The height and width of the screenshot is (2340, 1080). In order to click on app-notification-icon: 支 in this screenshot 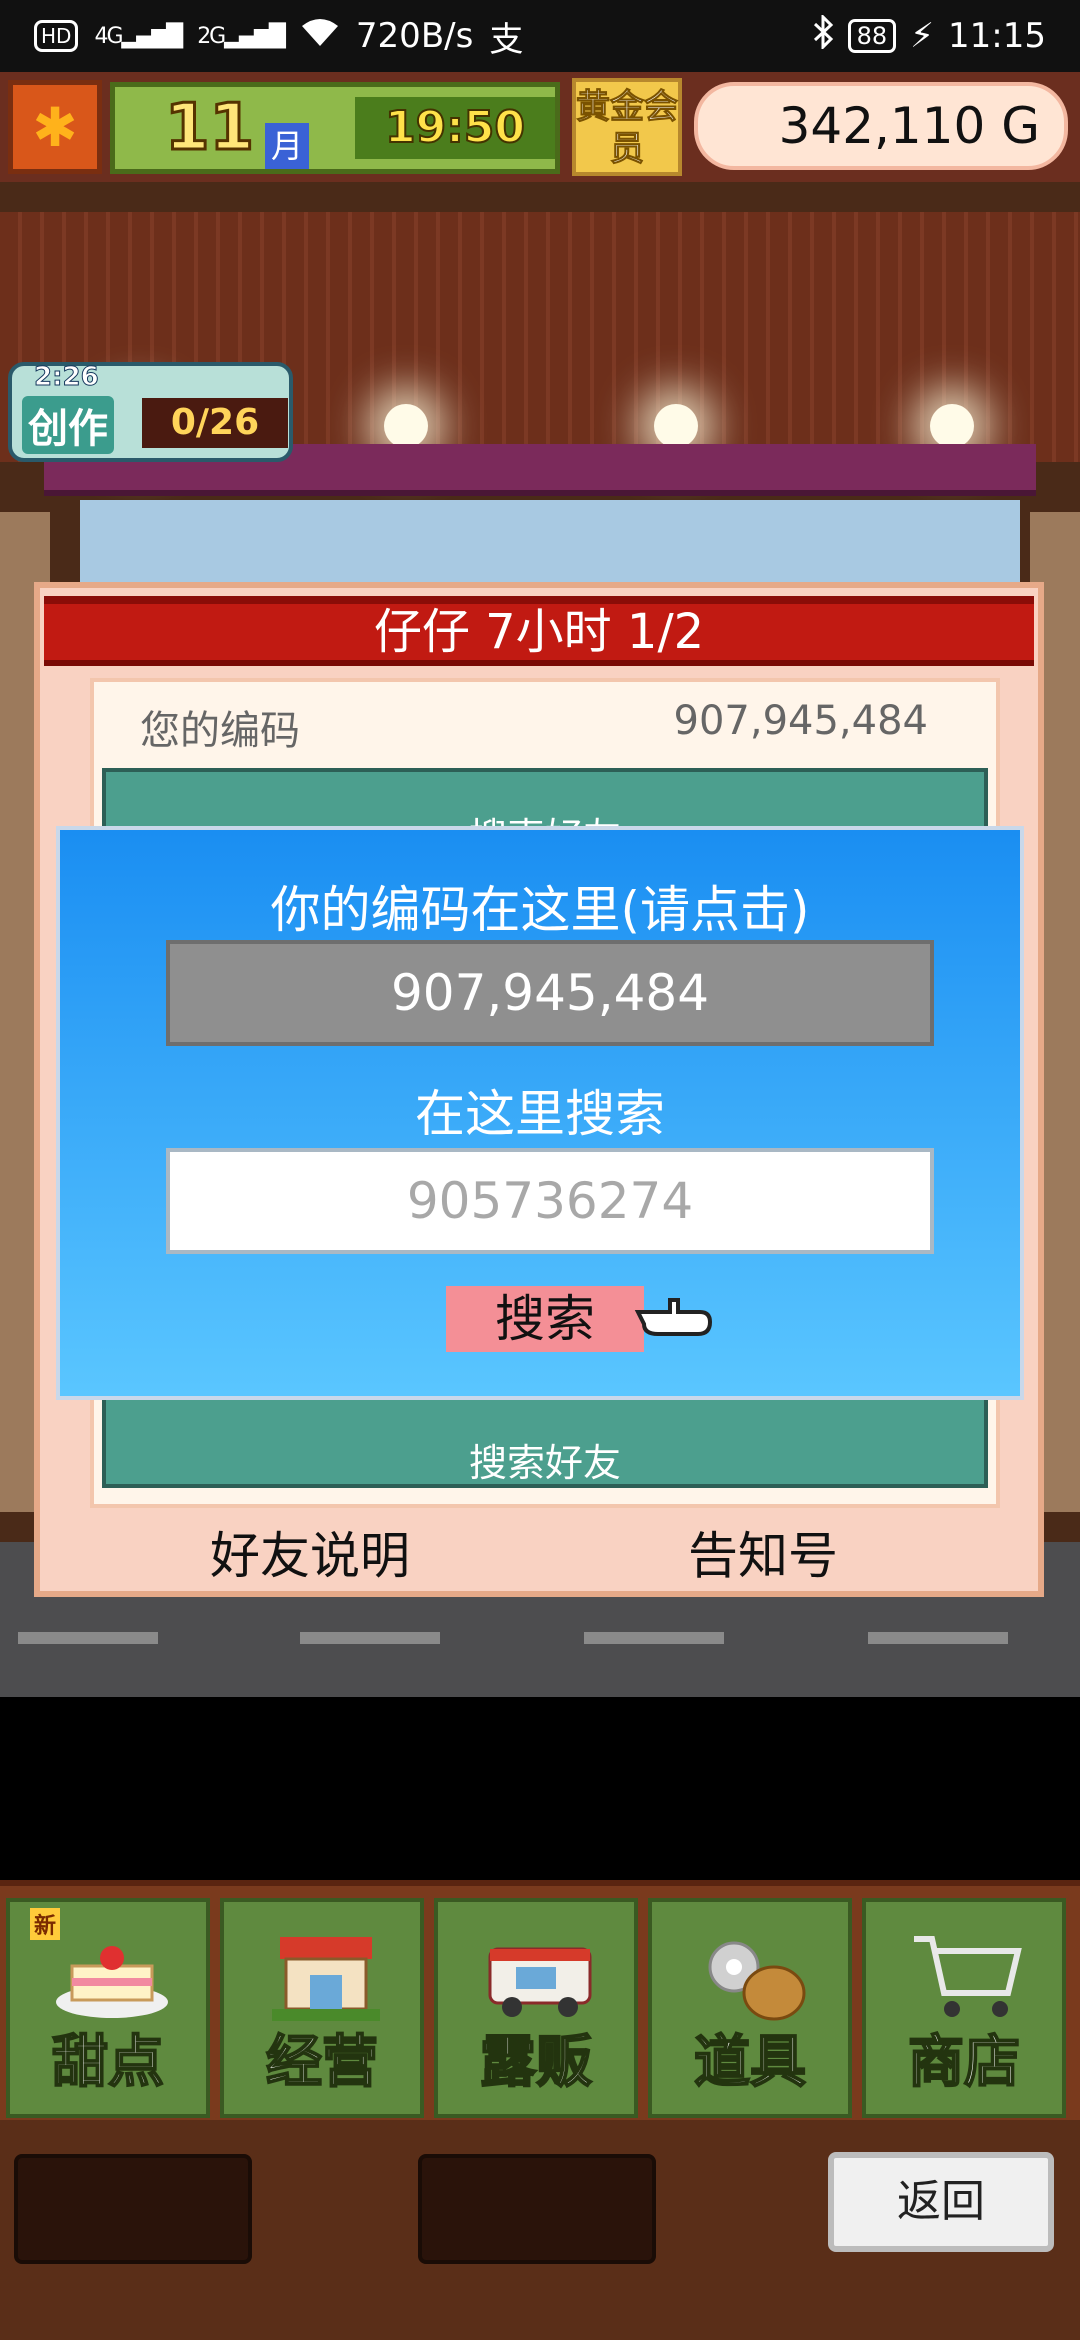, I will do `click(506, 39)`.